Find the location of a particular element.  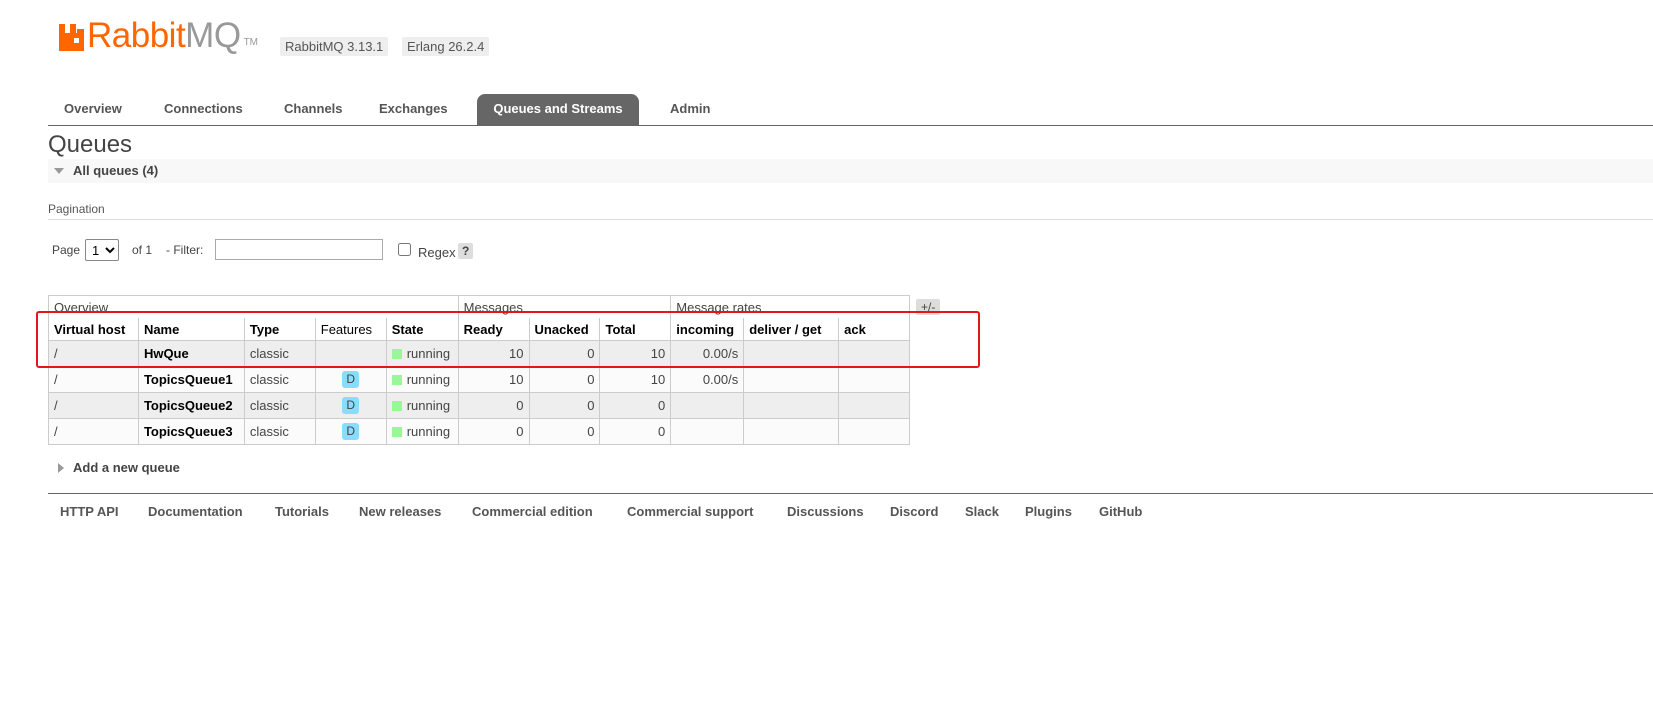

col-virtual-host: Virtual host is located at coordinates (93, 329).